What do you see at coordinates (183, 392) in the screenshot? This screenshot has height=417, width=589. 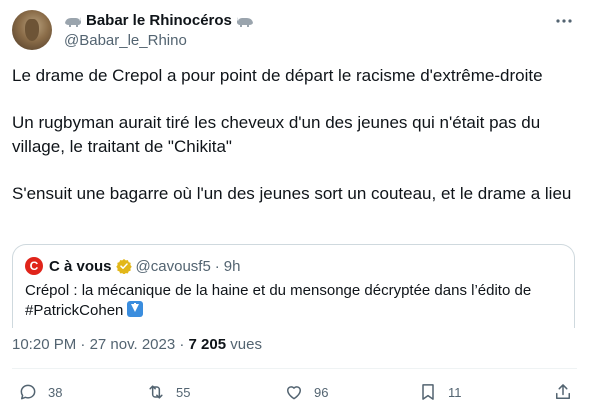 I see `retweet-count: 55` at bounding box center [183, 392].